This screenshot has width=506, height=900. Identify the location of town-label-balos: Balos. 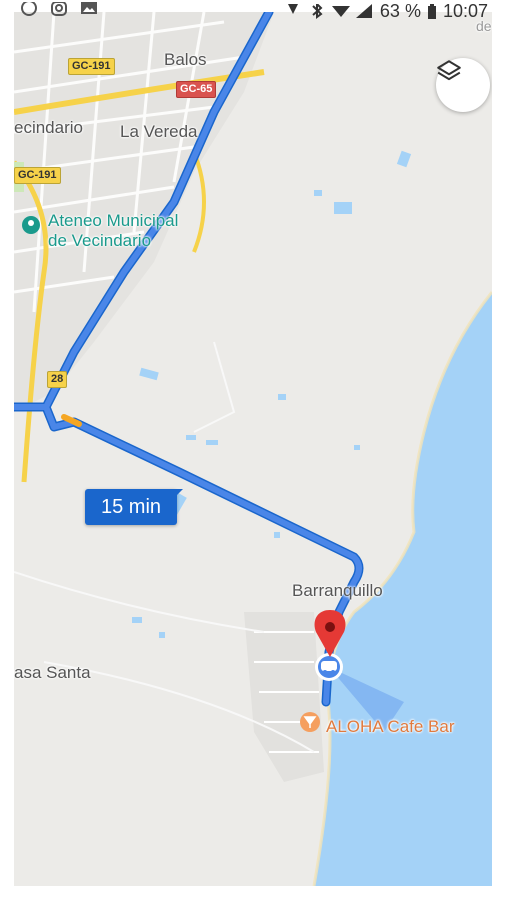
(185, 59).